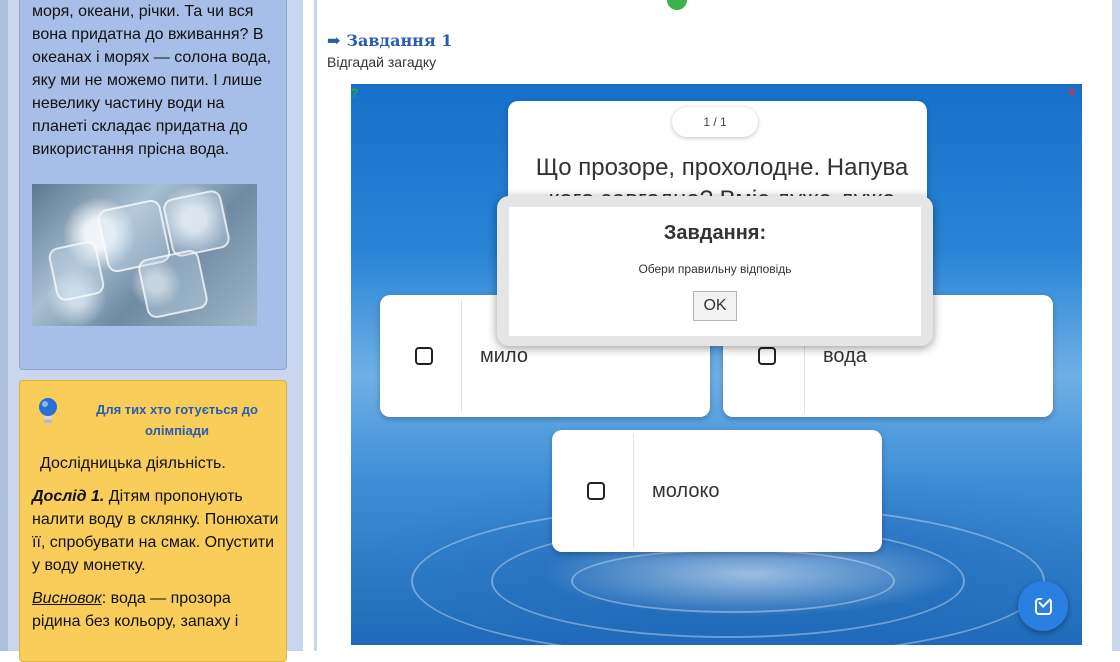 Image resolution: width=1120 pixels, height=662 pixels. Describe the element at coordinates (334, 40) in the screenshot. I see `arrow-right-icon: ➡` at that location.